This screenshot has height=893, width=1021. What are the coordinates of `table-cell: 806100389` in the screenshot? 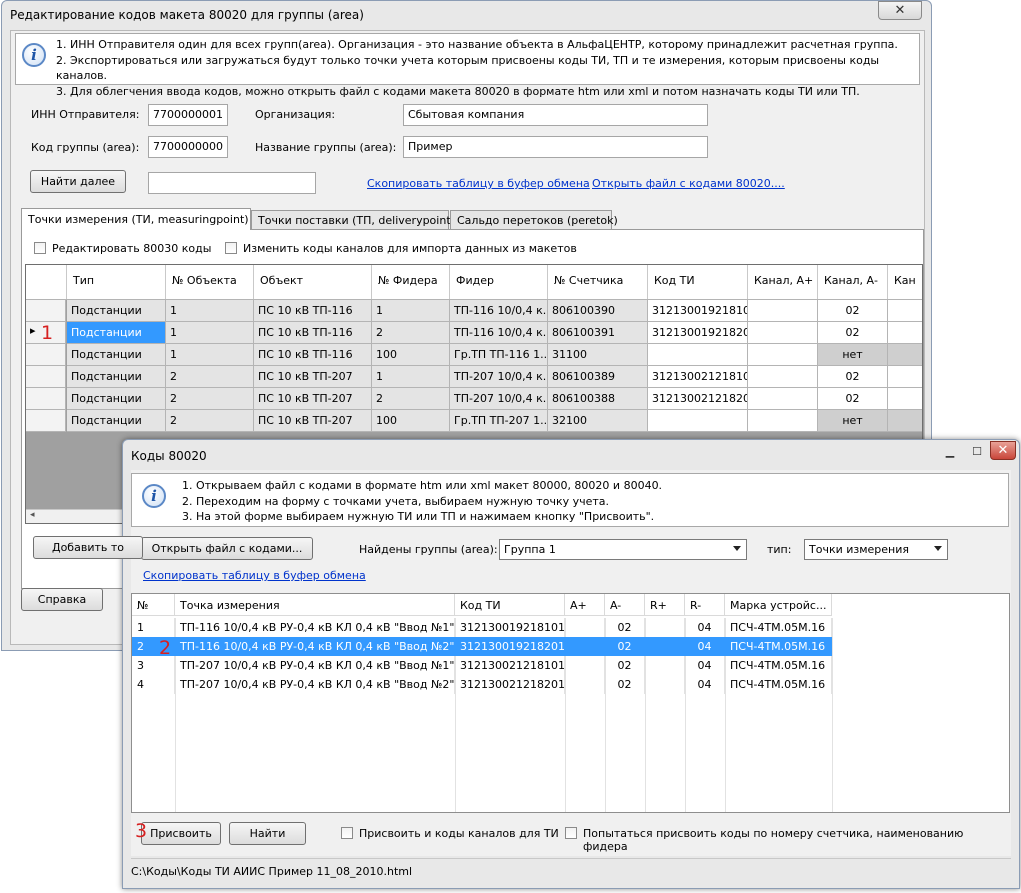 It's located at (598, 377).